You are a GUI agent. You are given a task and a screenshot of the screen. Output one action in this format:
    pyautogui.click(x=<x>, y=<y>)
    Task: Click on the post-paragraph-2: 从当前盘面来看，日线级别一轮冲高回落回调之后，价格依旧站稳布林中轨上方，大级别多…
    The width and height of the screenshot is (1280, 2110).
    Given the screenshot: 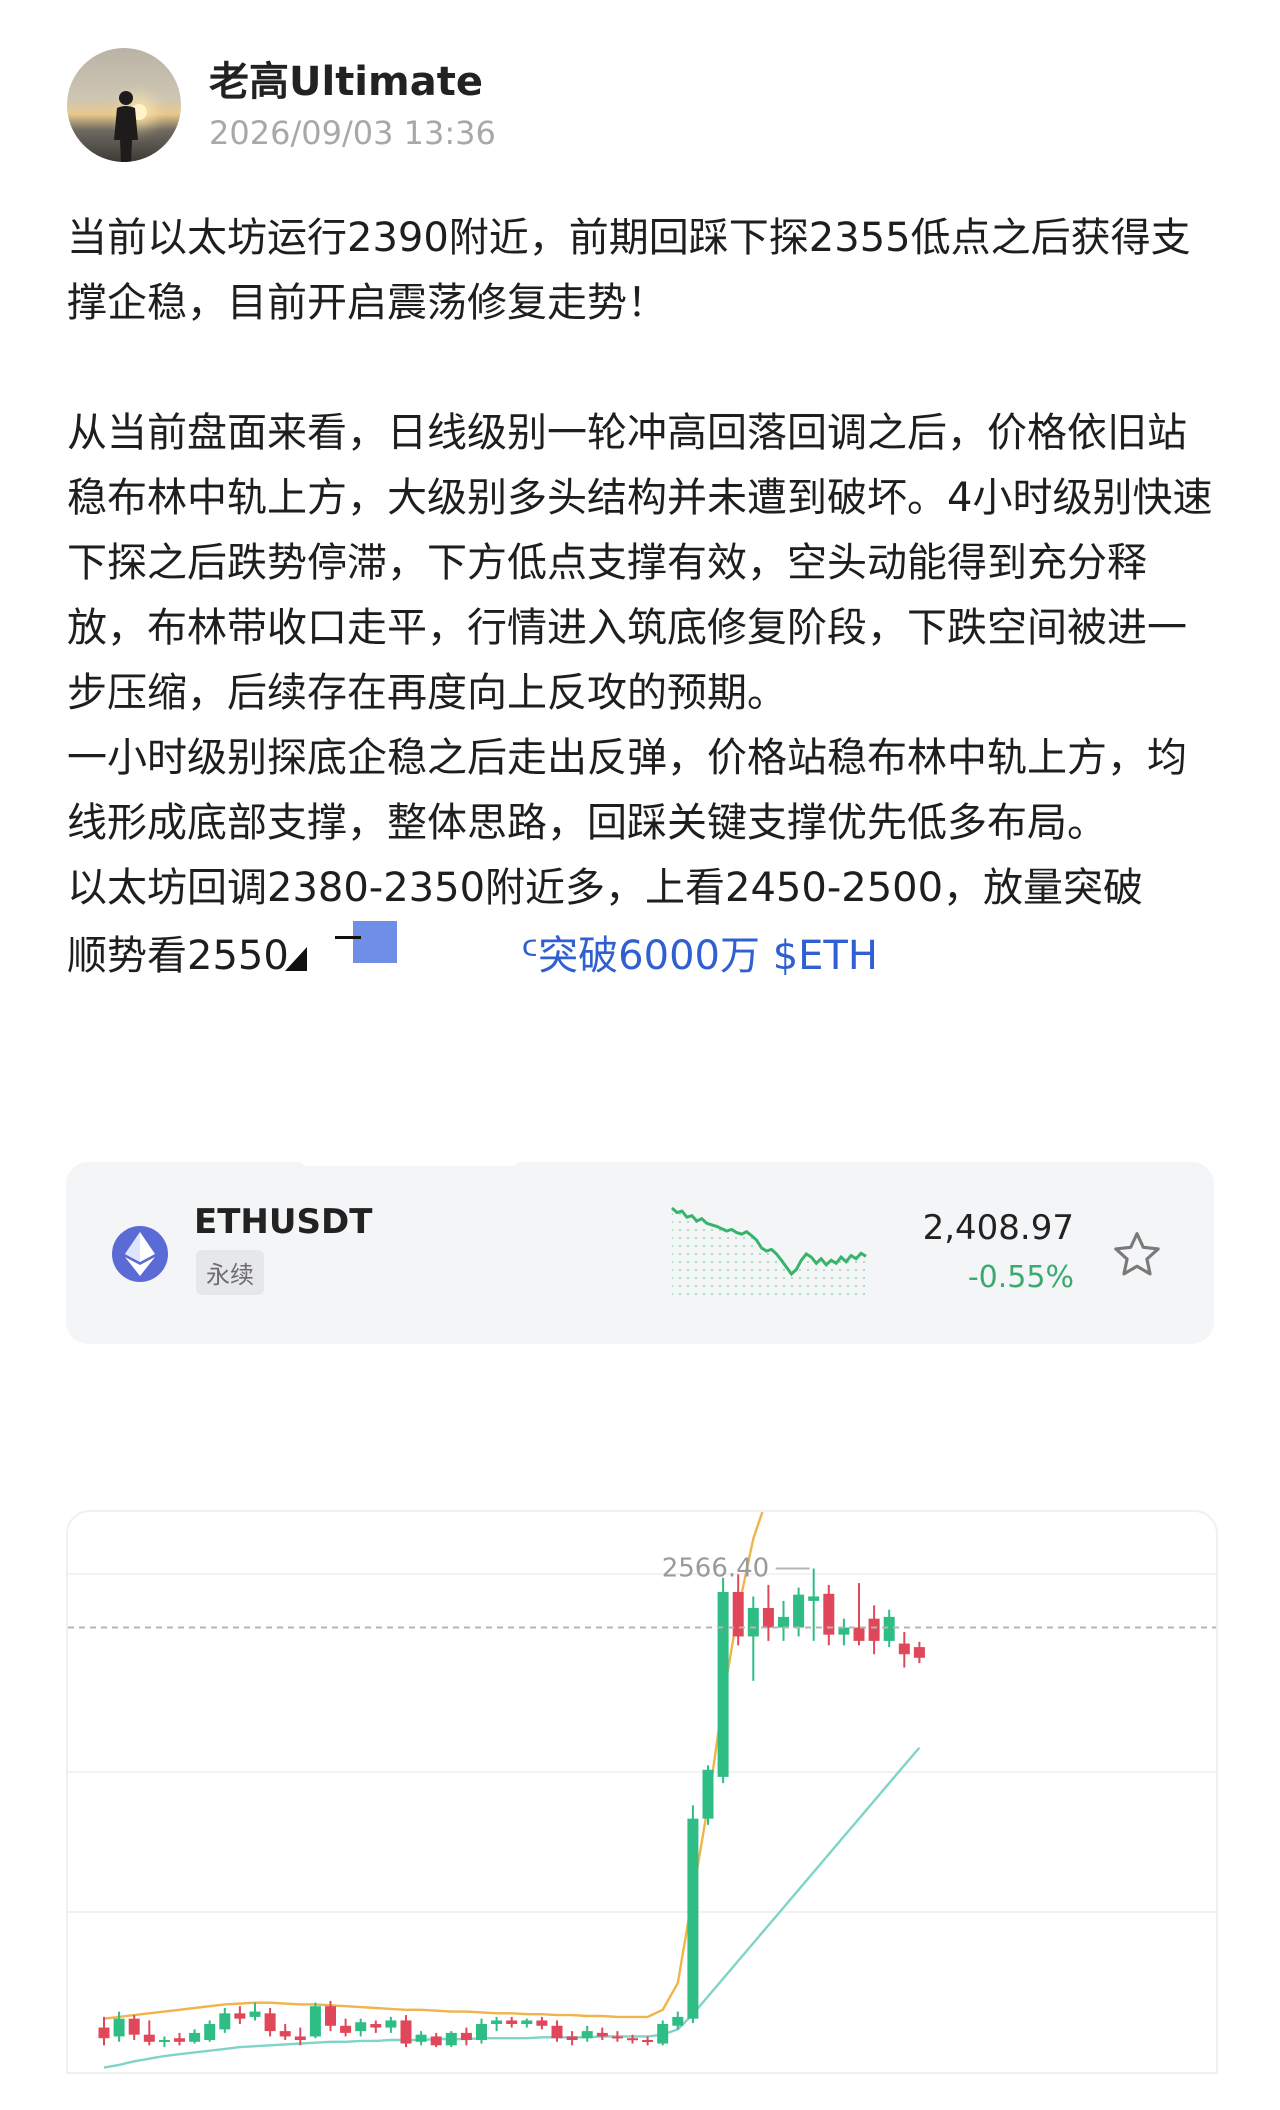 What is the action you would take?
    pyautogui.click(x=640, y=563)
    